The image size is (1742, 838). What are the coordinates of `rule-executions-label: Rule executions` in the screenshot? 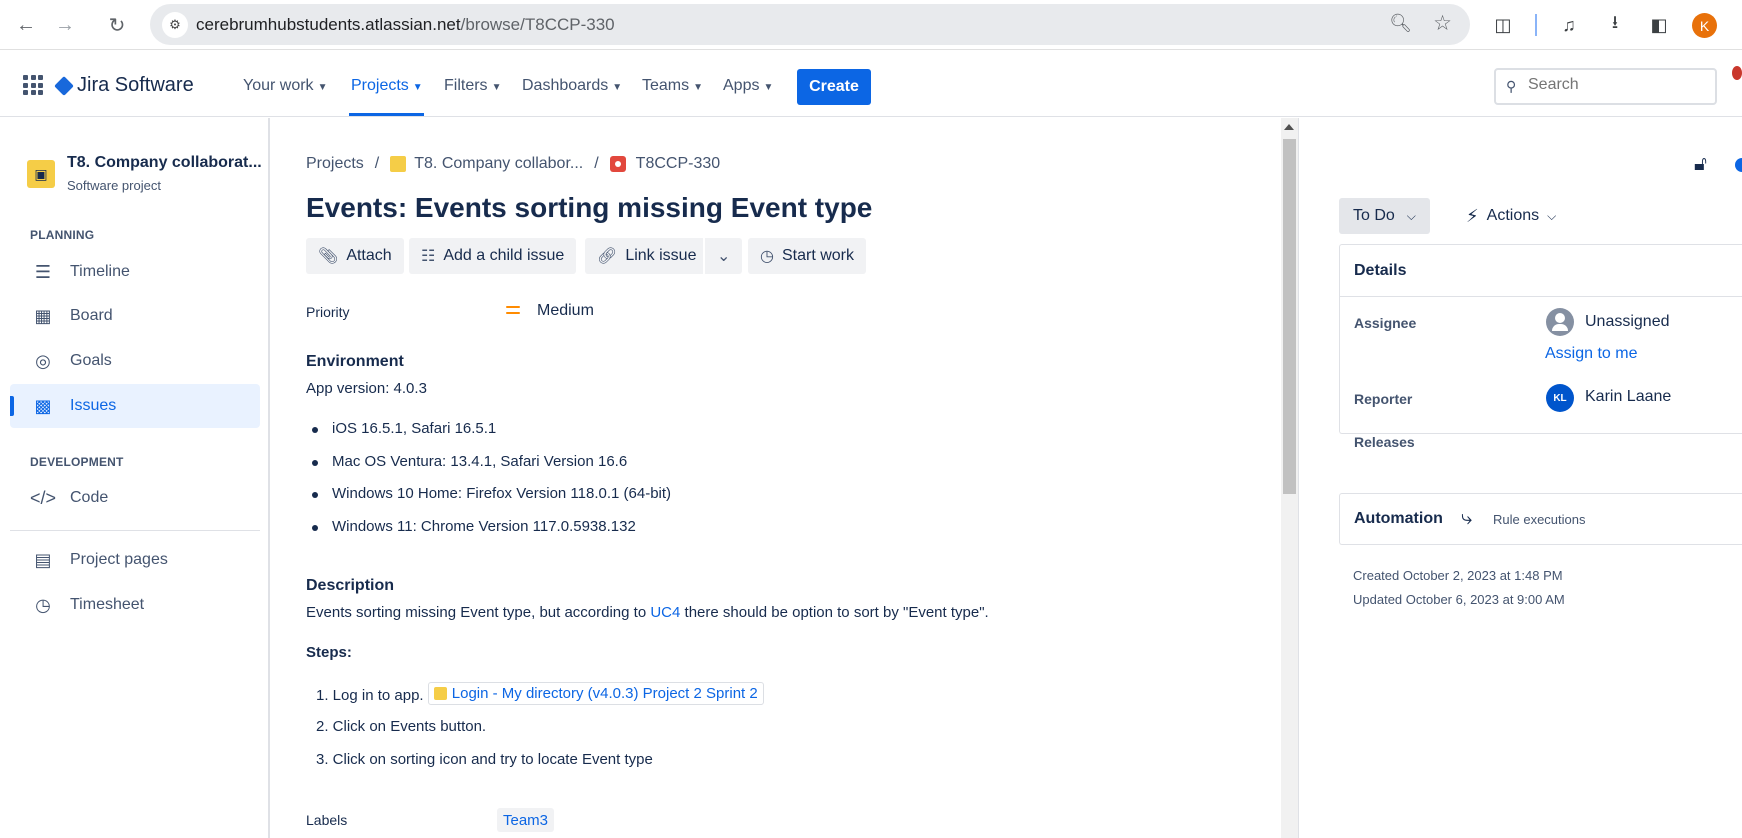 It's located at (1539, 519).